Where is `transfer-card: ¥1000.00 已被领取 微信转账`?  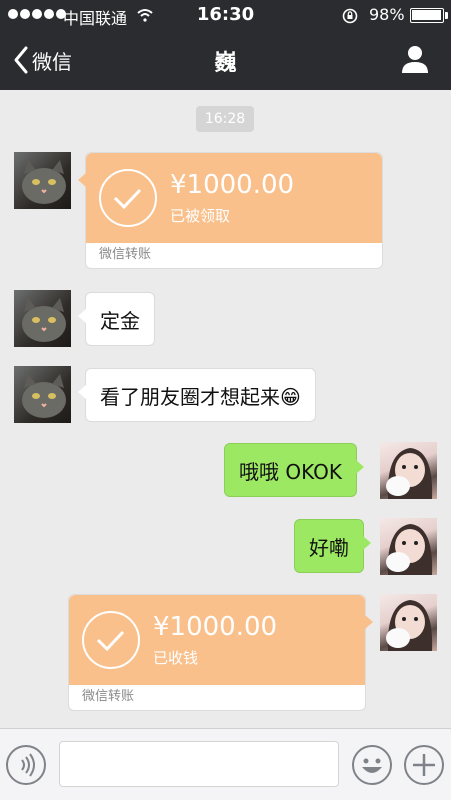 transfer-card: ¥1000.00 已被领取 微信转账 is located at coordinates (230, 210).